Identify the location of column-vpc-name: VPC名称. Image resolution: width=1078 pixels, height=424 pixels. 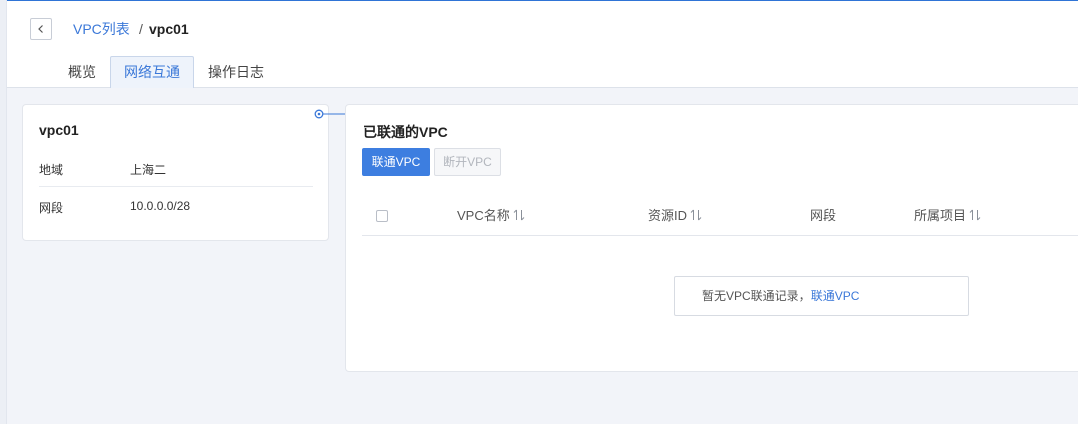
(491, 216).